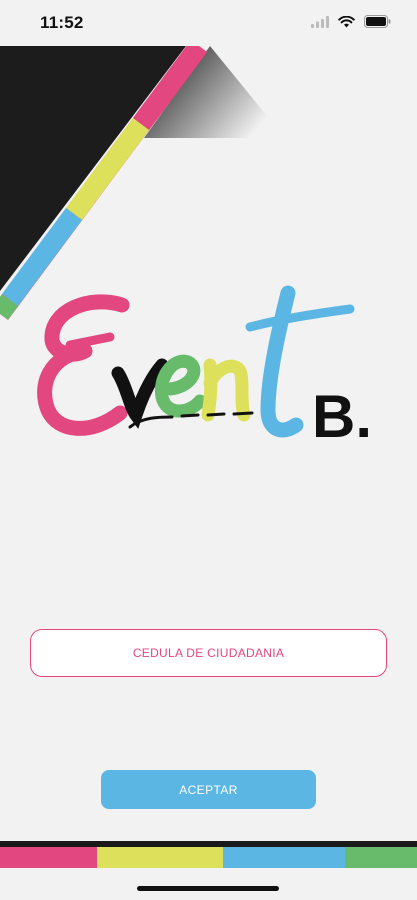 The height and width of the screenshot is (900, 417). I want to click on logo-suffix: B., so click(342, 416).